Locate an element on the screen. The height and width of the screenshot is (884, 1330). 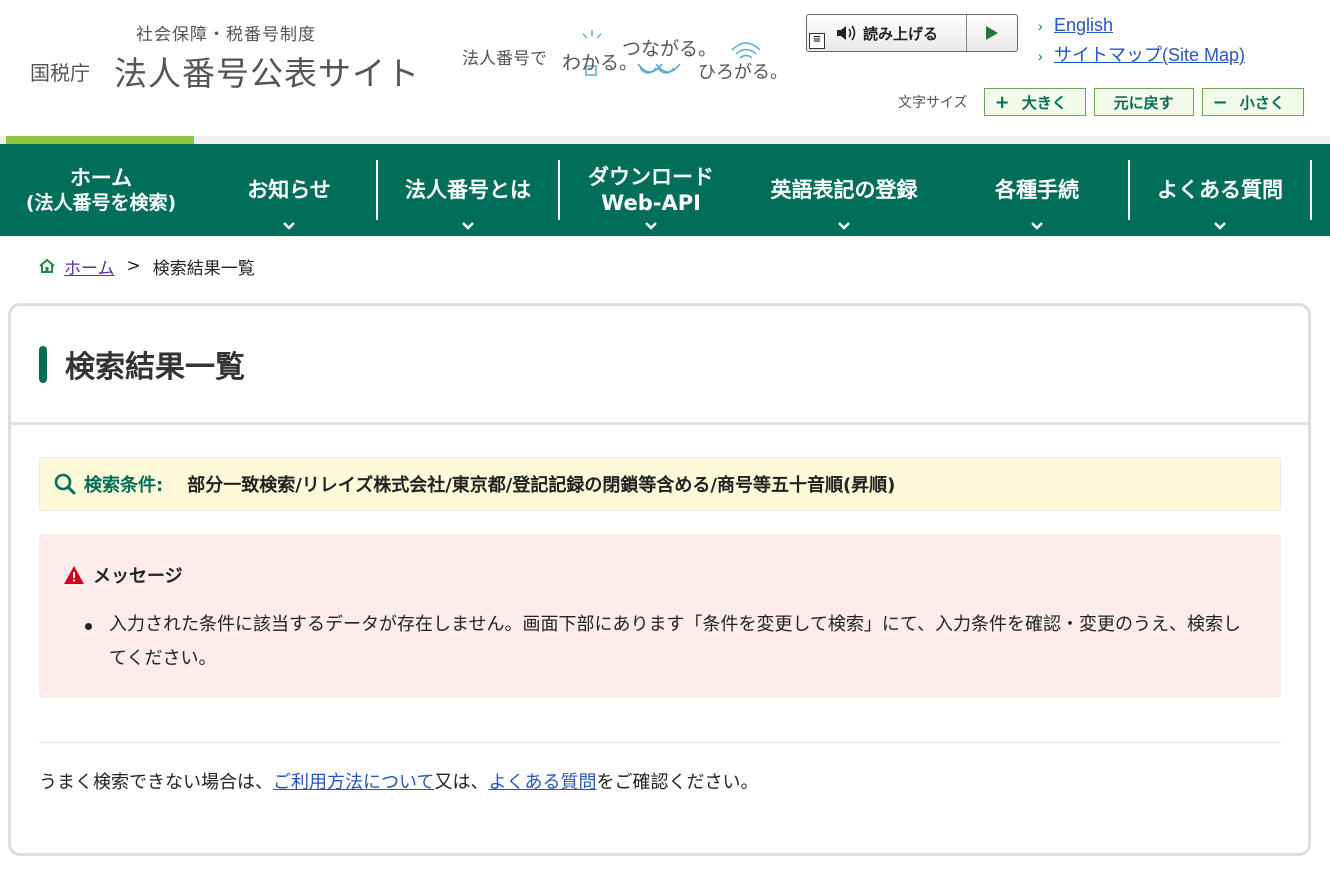
speaker-icon is located at coordinates (846, 33).